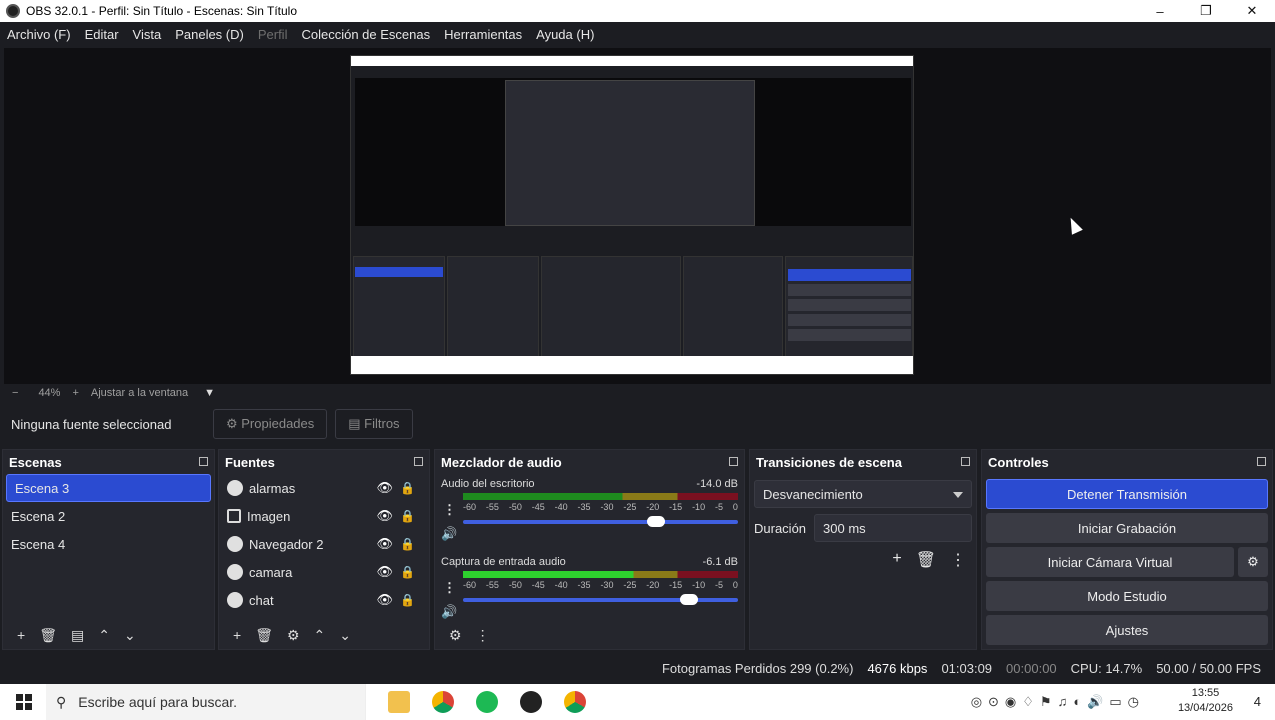 Image resolution: width=1275 pixels, height=720 pixels. What do you see at coordinates (39, 34) in the screenshot?
I see `menu-archivo: Archivo (F)` at bounding box center [39, 34].